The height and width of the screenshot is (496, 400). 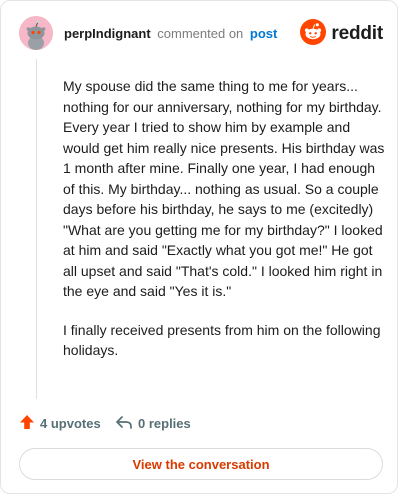 I want to click on reddit-logo: reddit, so click(x=341, y=34).